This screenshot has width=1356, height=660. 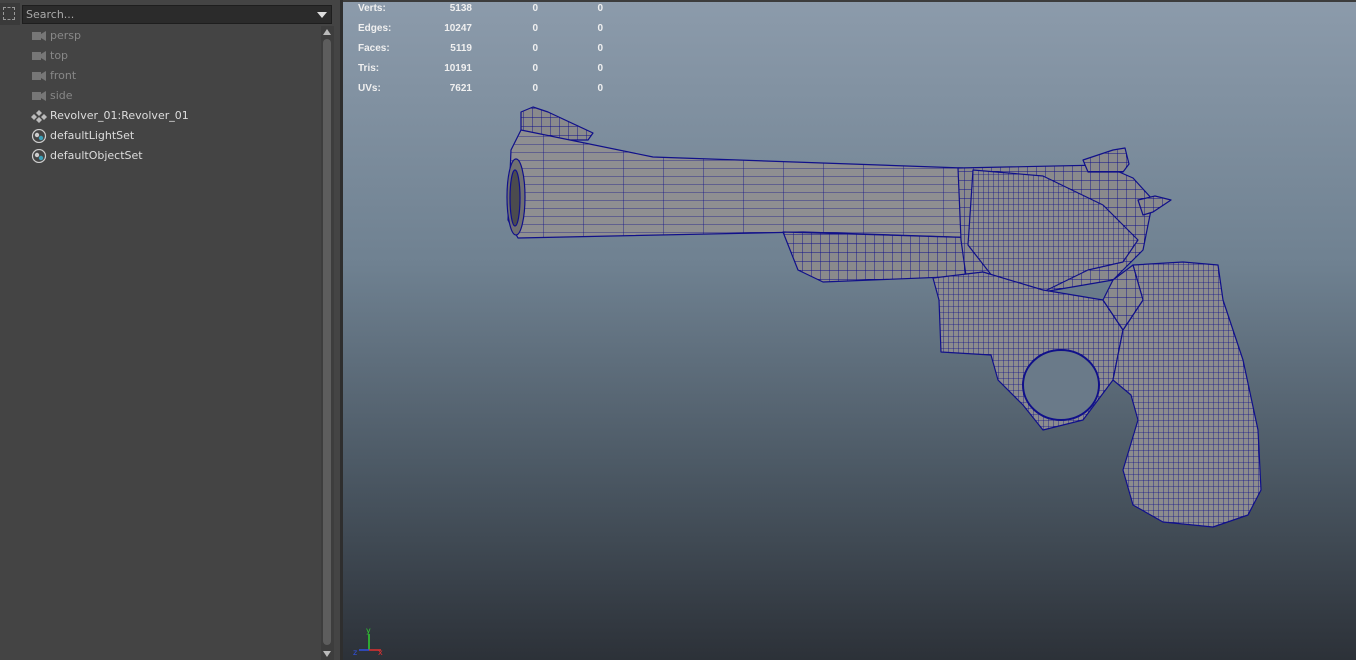 I want to click on outliner-item-label: side, so click(x=61, y=95).